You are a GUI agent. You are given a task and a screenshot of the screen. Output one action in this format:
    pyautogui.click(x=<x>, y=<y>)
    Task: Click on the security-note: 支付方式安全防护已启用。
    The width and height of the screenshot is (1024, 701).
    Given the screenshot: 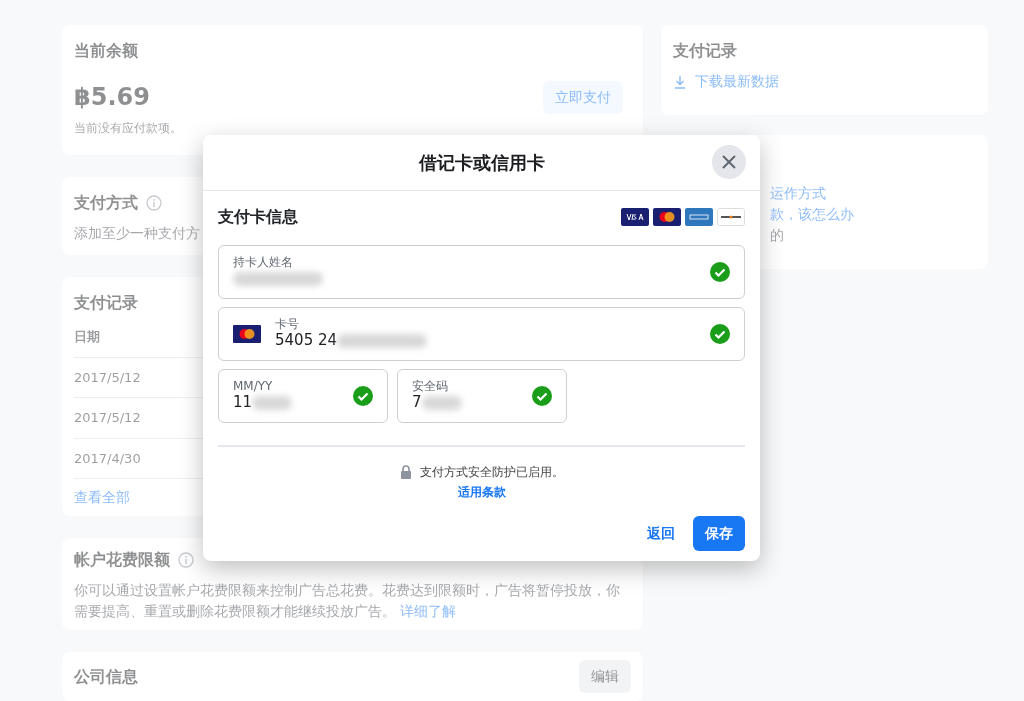 What is the action you would take?
    pyautogui.click(x=491, y=472)
    